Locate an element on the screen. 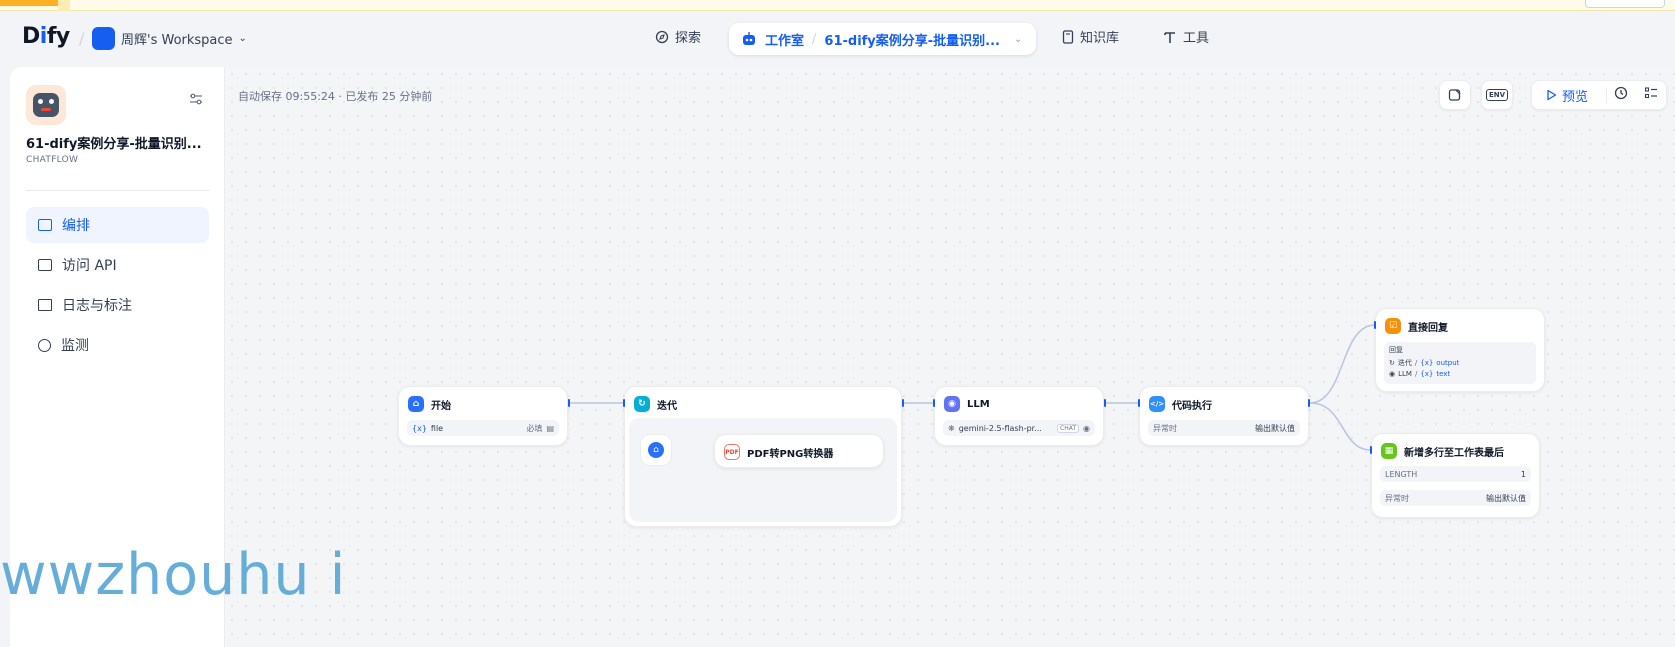 This screenshot has height=647, width=1675. node-start: ⌂ 开始 {x} file 必填 ▤ is located at coordinates (483, 416).